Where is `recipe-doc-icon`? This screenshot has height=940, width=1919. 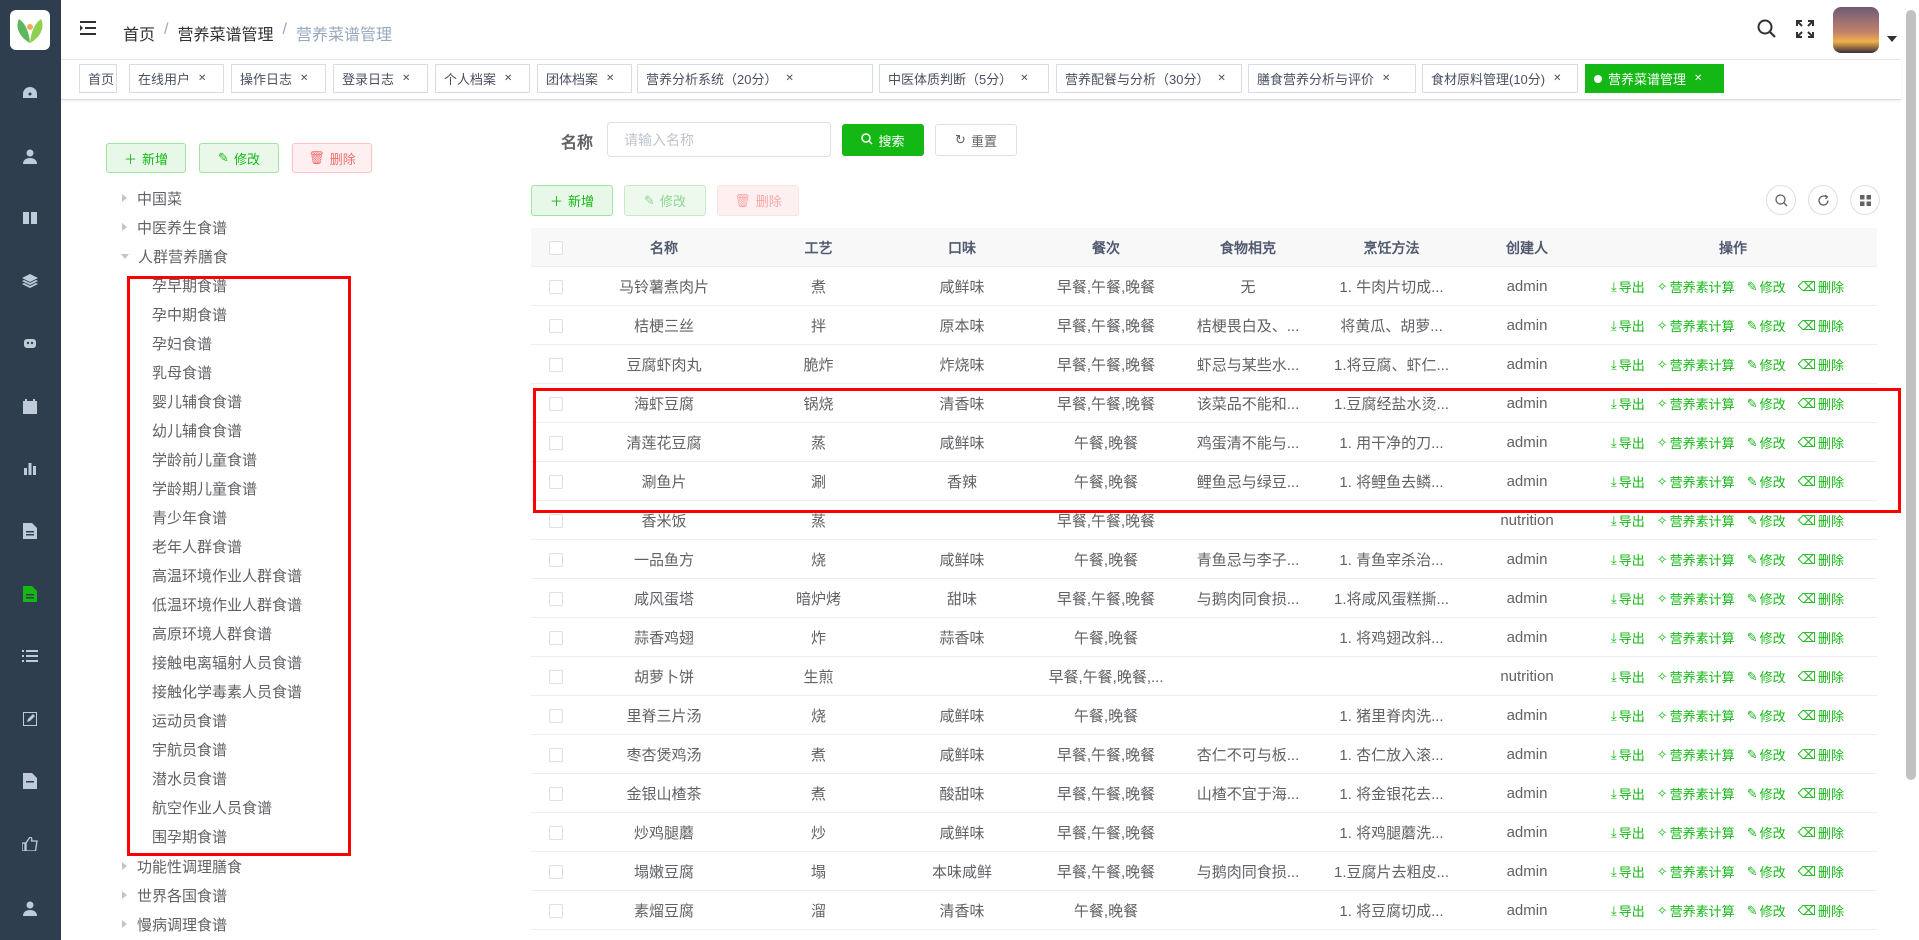
recipe-doc-icon is located at coordinates (30, 594).